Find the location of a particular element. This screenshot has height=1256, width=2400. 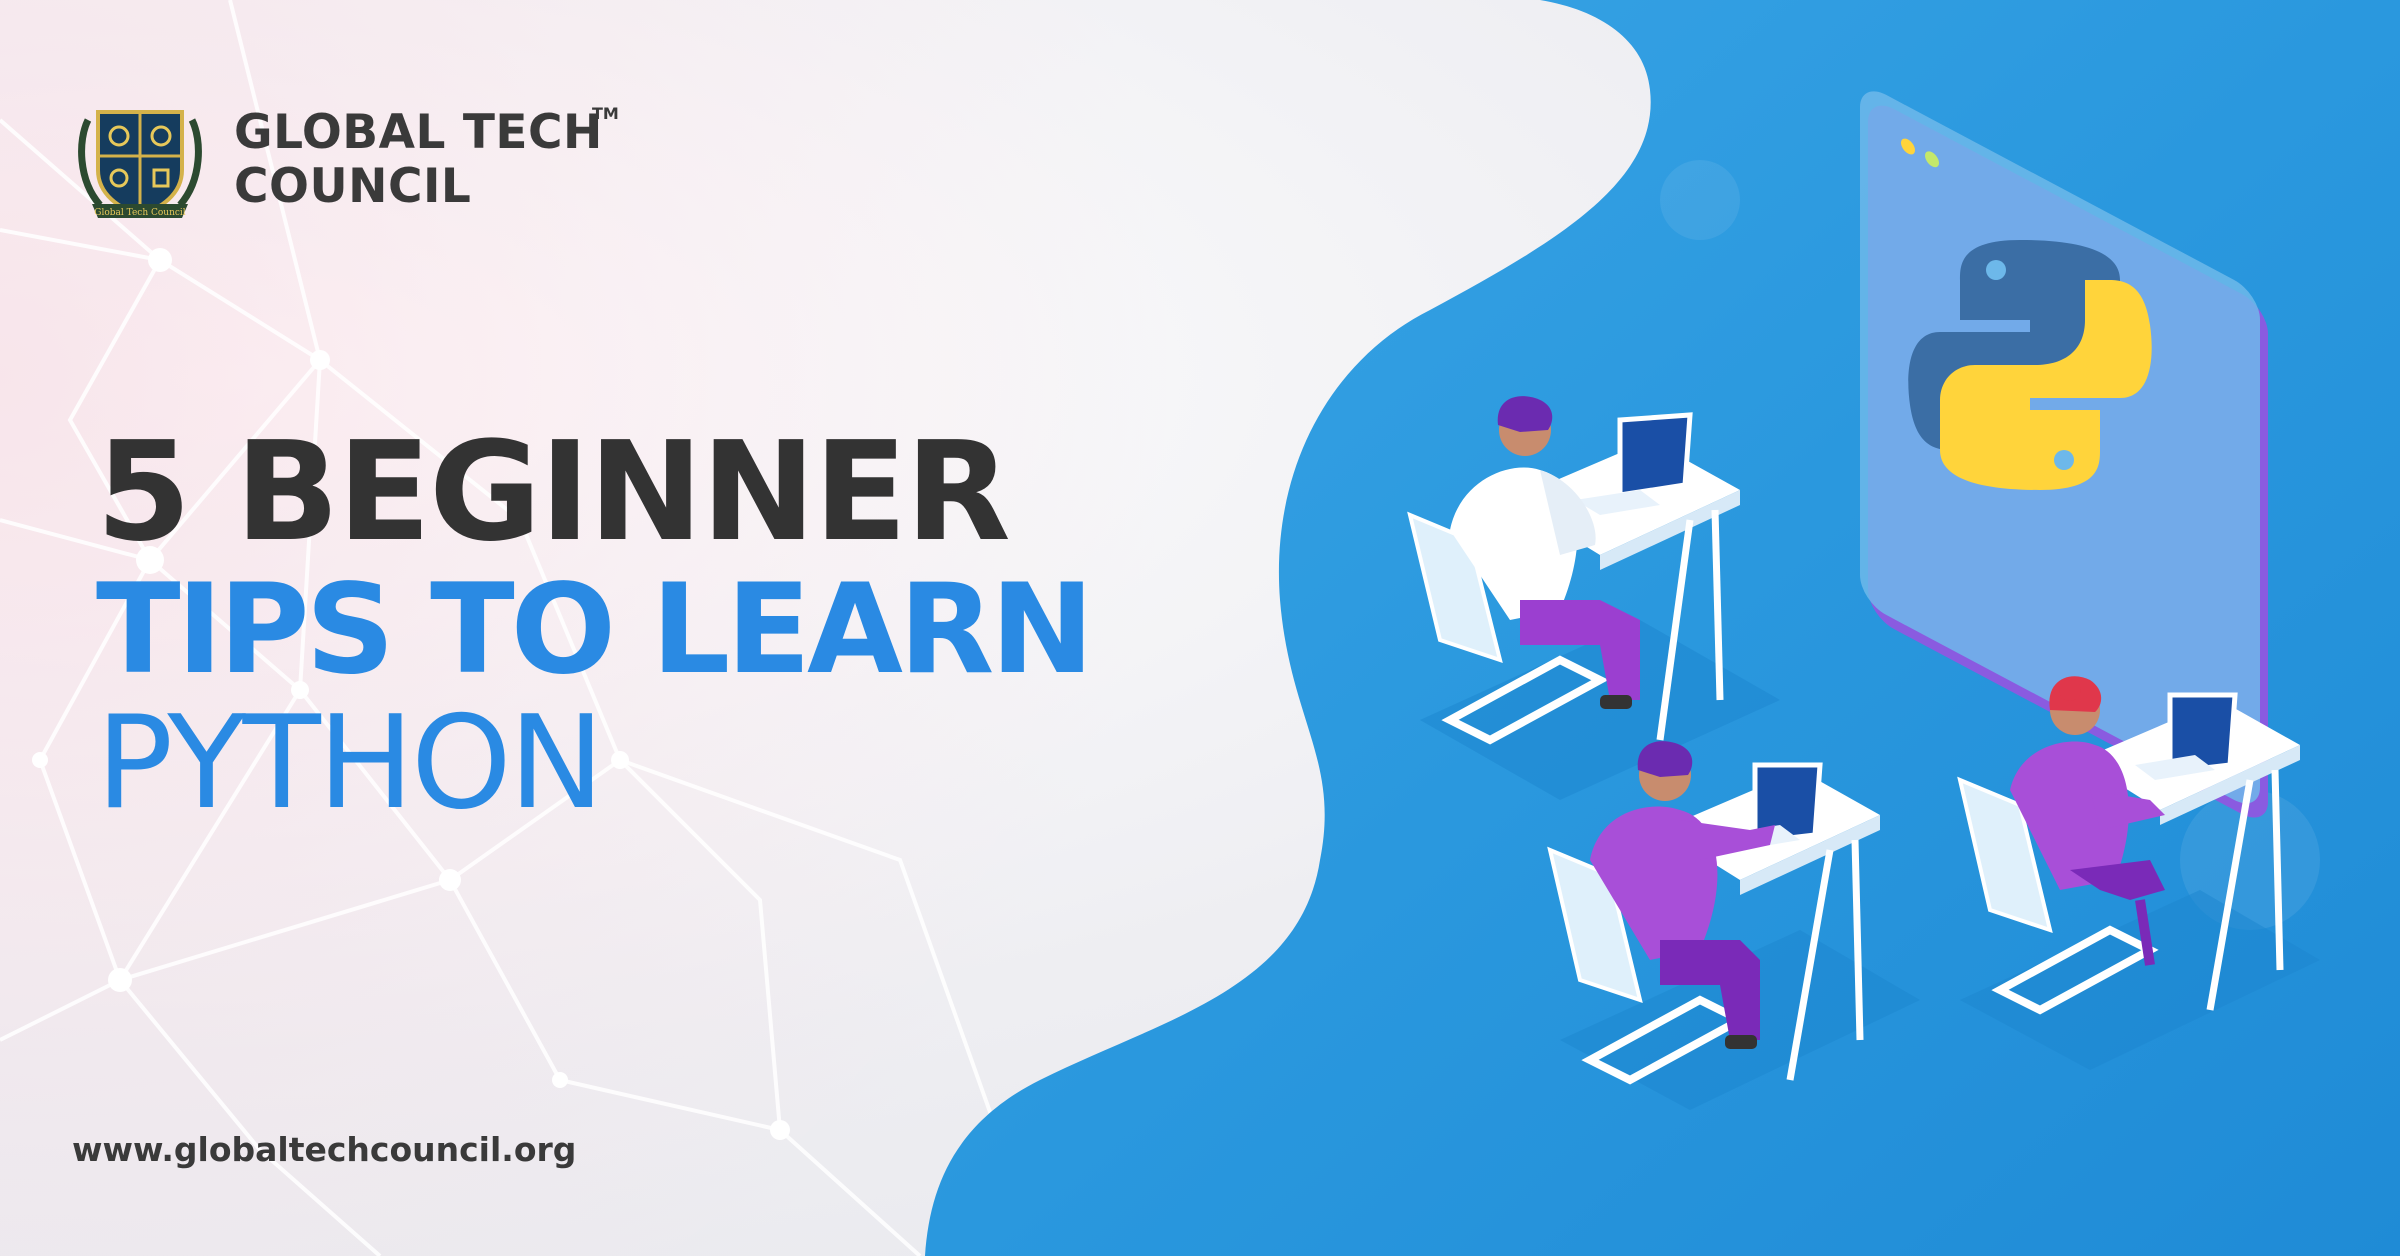

shield-crest-icon: Global Tech Council is located at coordinates (140, 164).